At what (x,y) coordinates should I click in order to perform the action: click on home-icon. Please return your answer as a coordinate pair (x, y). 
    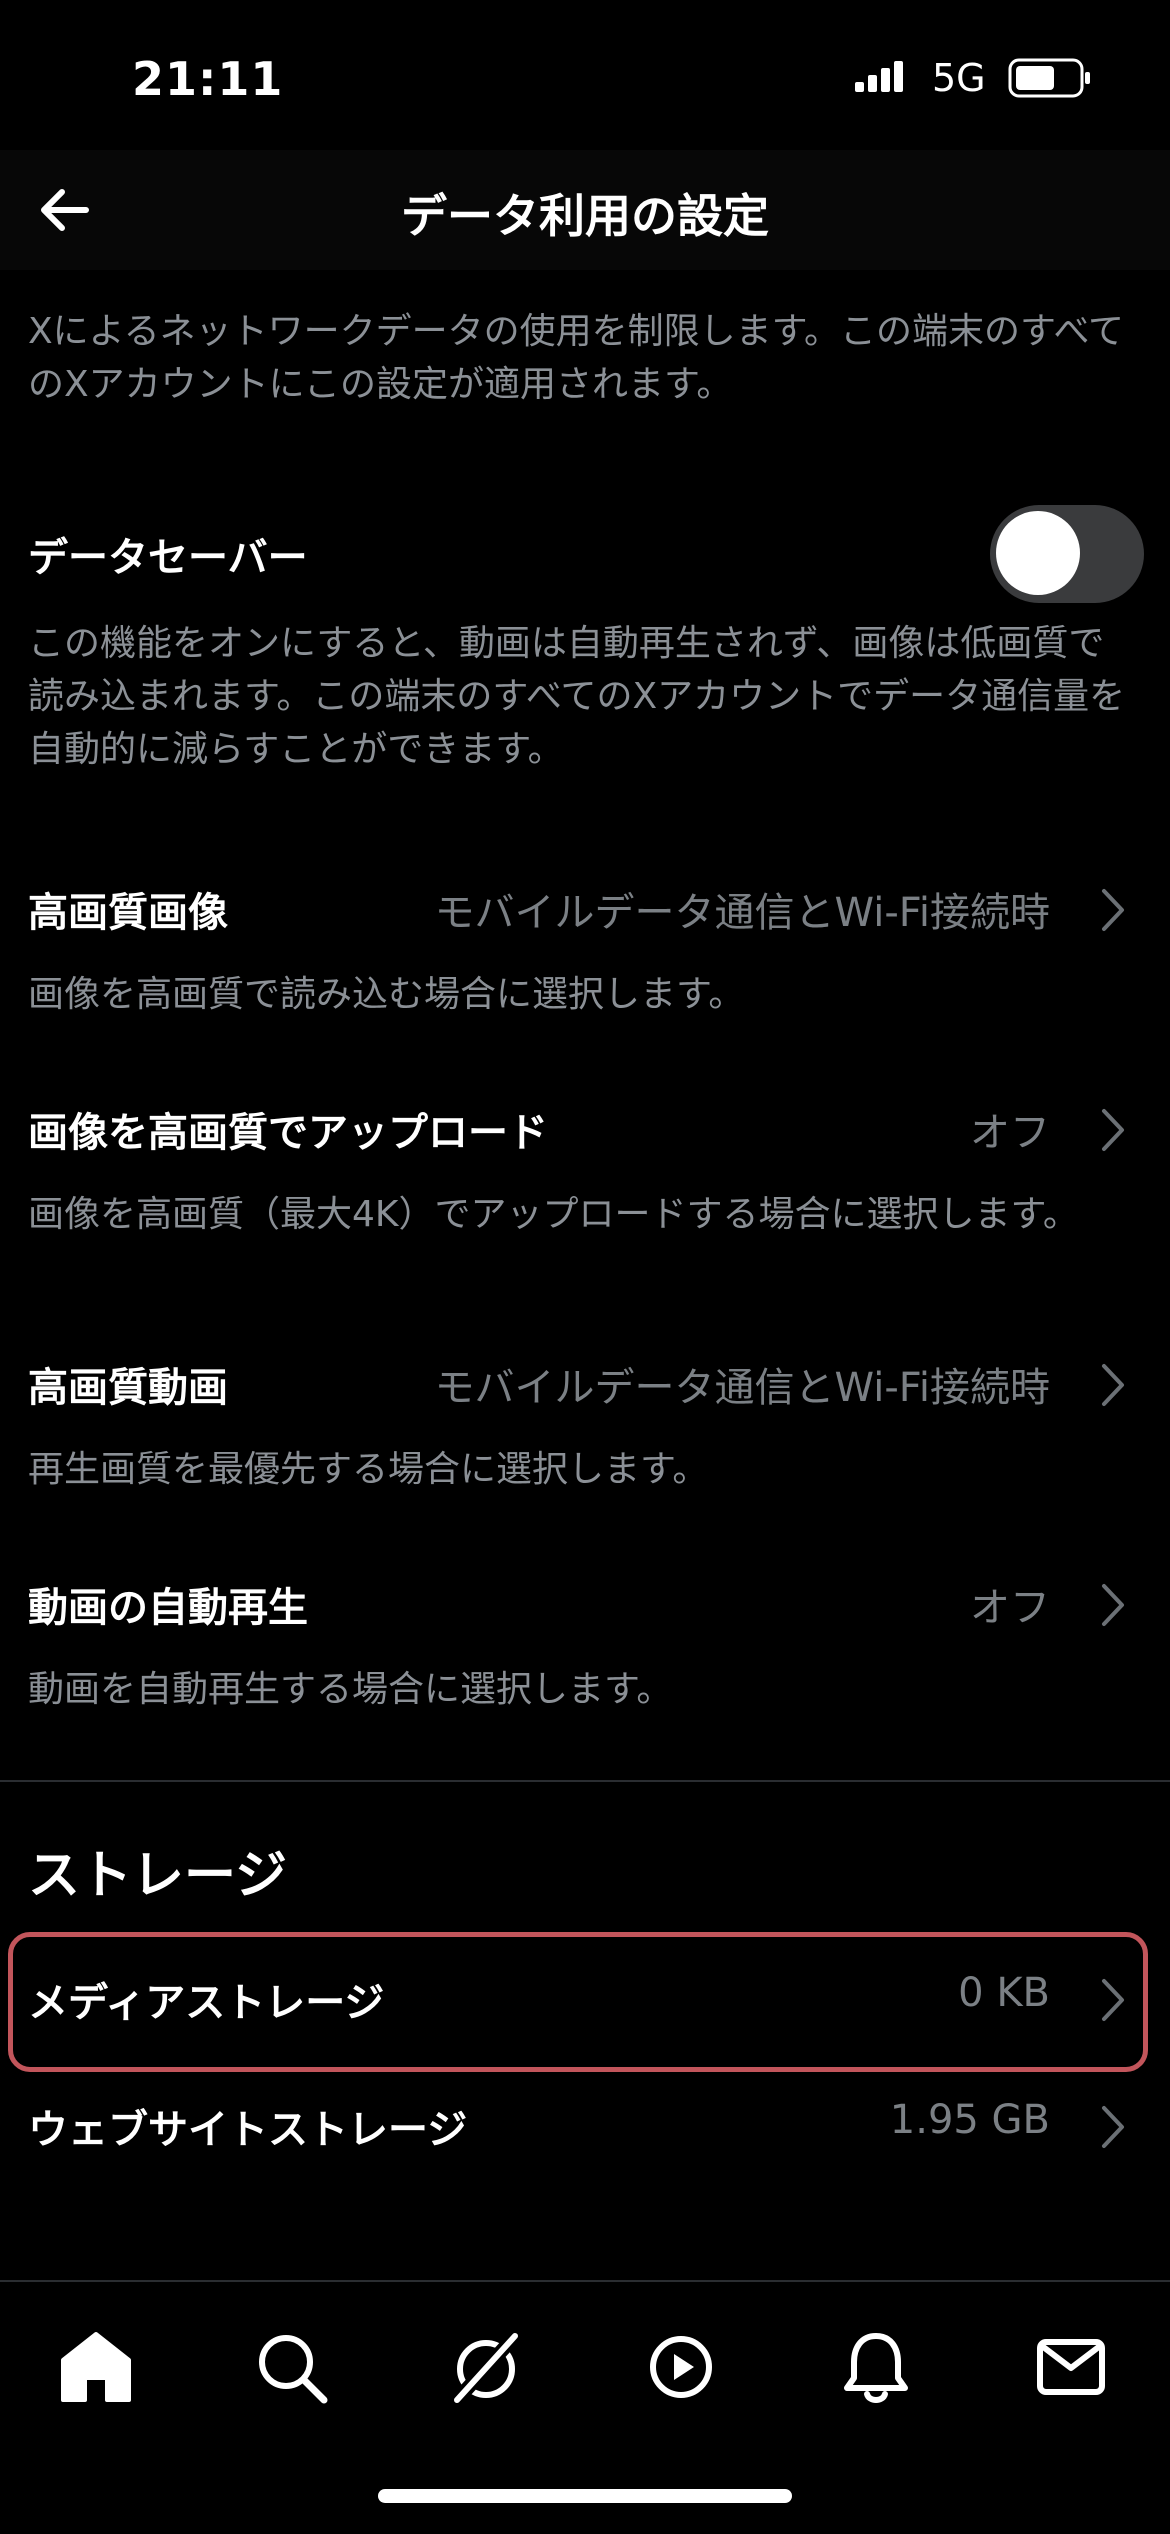
    Looking at the image, I should click on (96, 2367).